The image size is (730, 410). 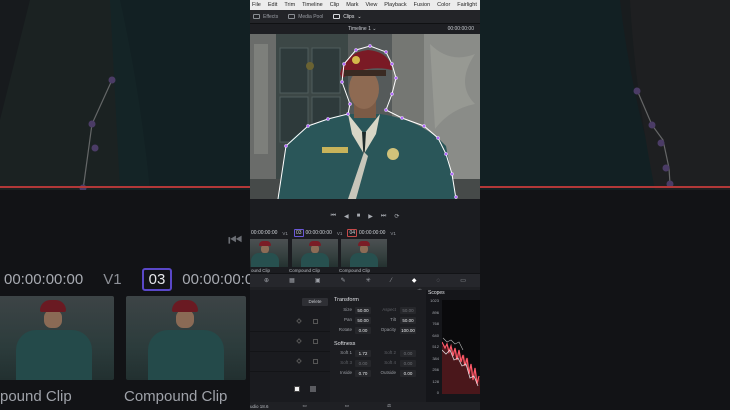 What do you see at coordinates (318, 233) in the screenshot?
I see `clip-timecode: 00:00:00:00` at bounding box center [318, 233].